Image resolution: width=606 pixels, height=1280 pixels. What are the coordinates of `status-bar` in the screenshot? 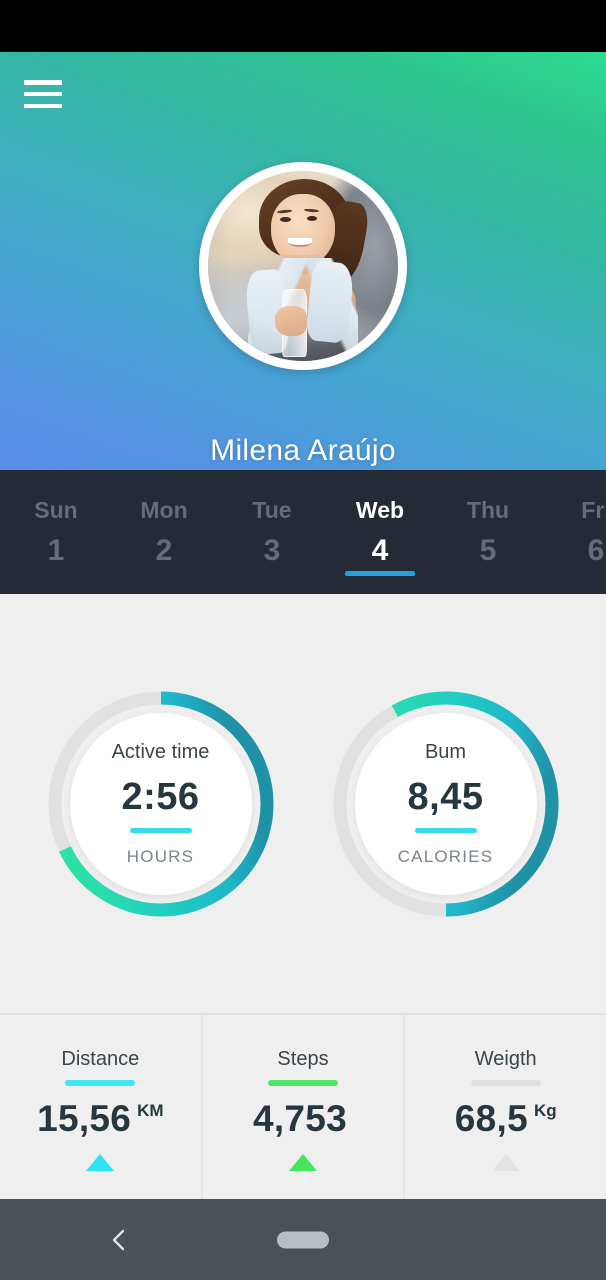 It's located at (303, 26).